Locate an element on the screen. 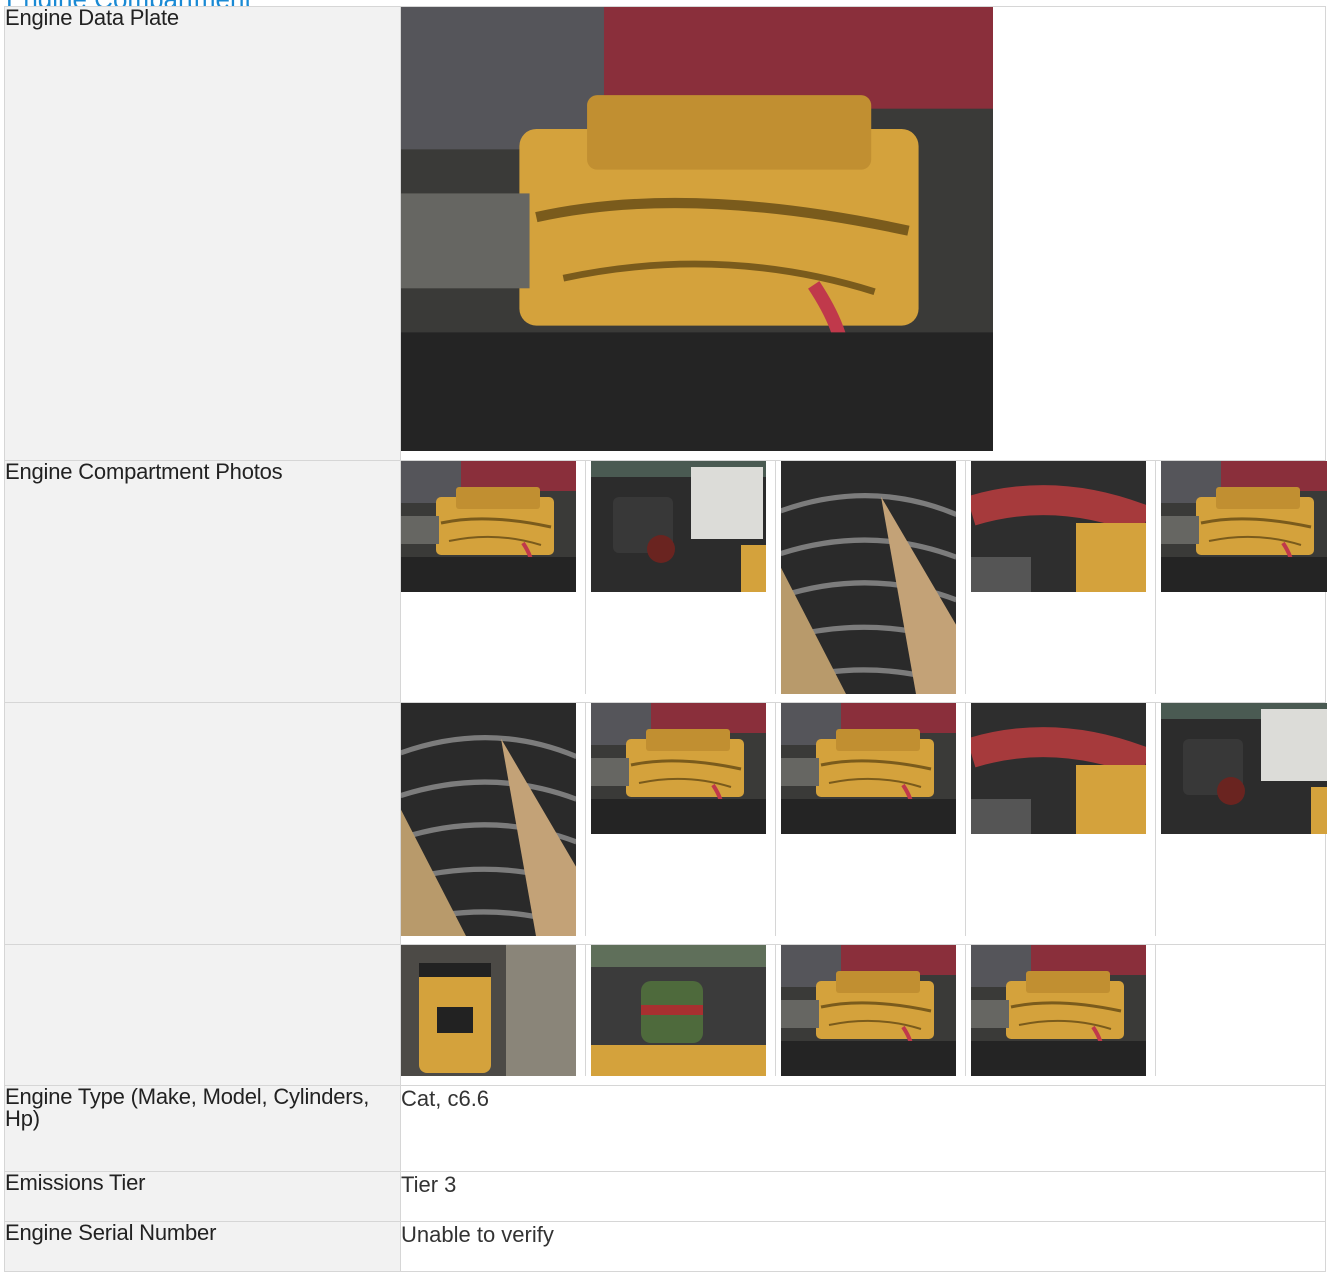 This screenshot has width=1327, height=1272. oil-filter-photo-thumbnail is located at coordinates (488, 1010).